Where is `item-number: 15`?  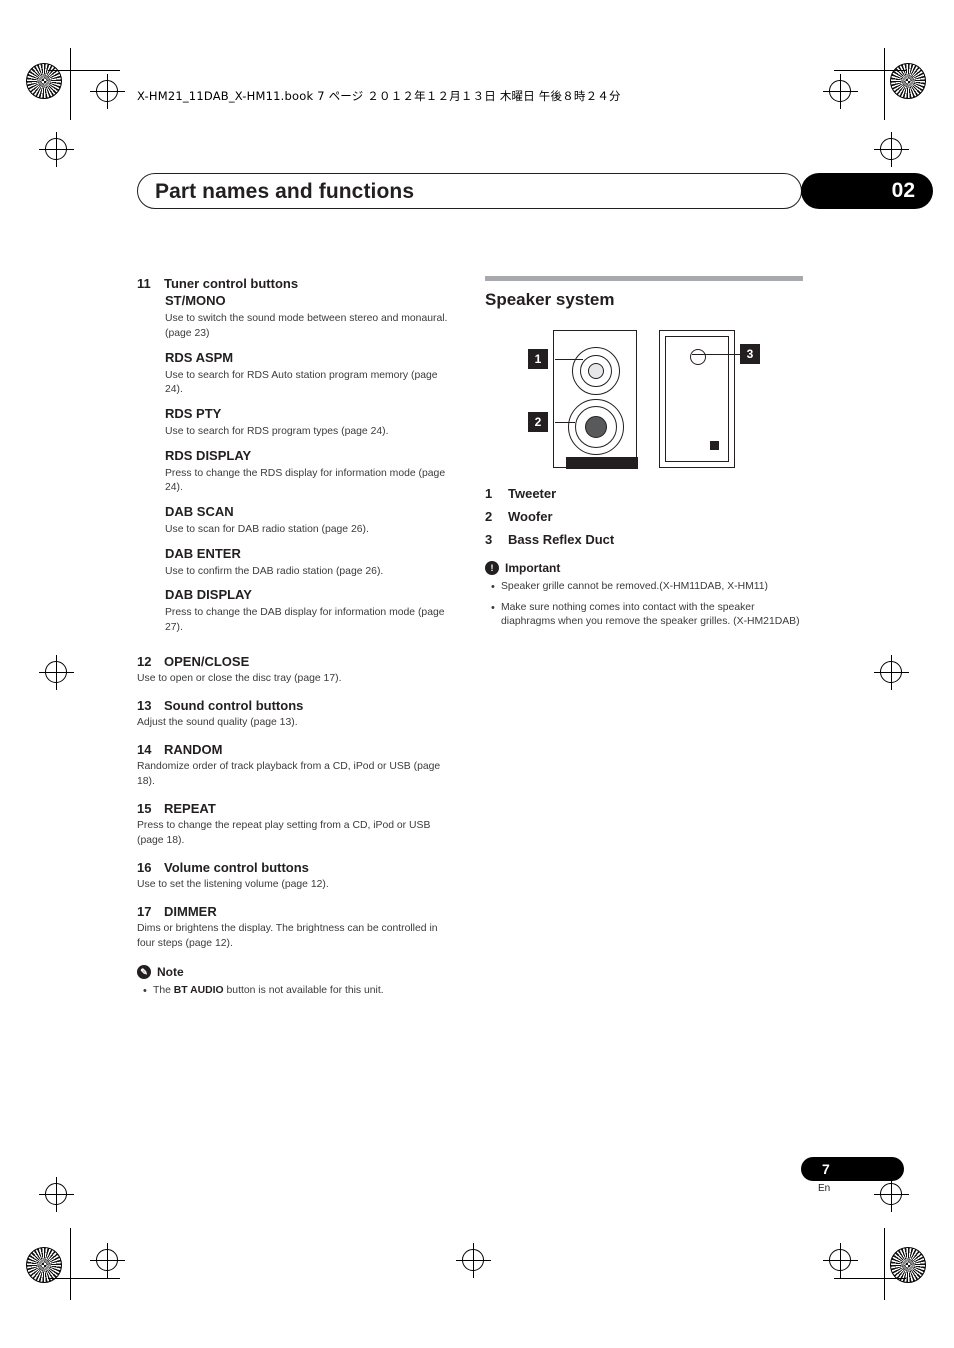
item-number: 15 is located at coordinates (144, 808).